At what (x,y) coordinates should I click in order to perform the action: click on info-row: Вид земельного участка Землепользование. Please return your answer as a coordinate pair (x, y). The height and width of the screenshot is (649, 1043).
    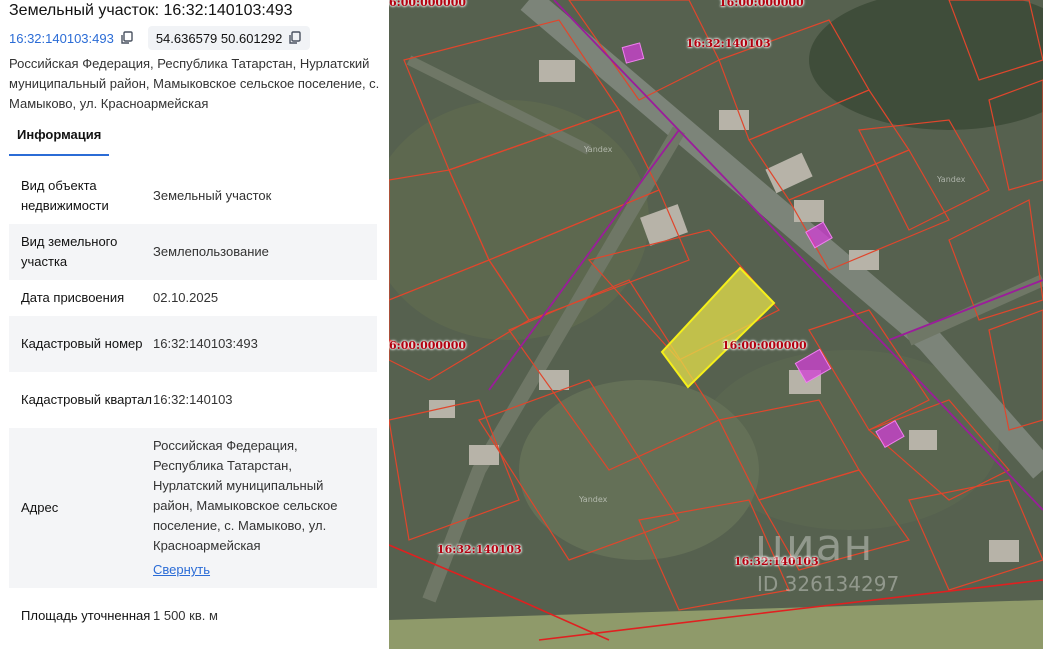
    Looking at the image, I should click on (193, 252).